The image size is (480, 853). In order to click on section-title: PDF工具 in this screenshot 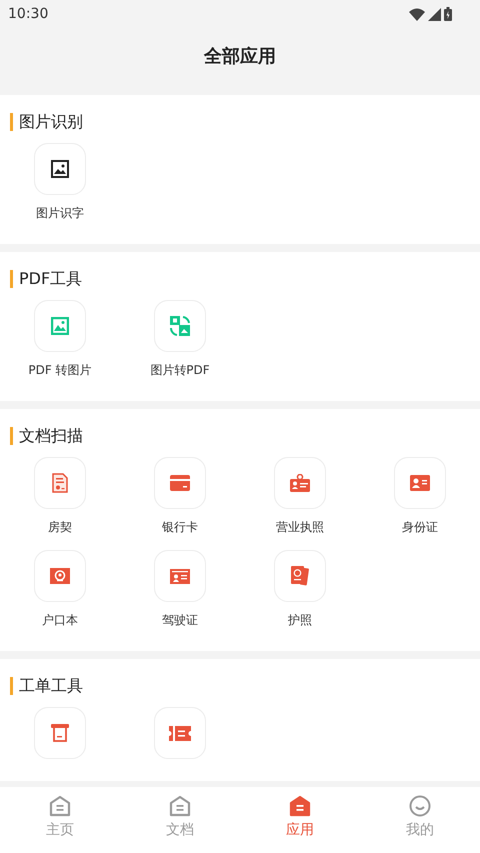, I will do `click(245, 279)`.